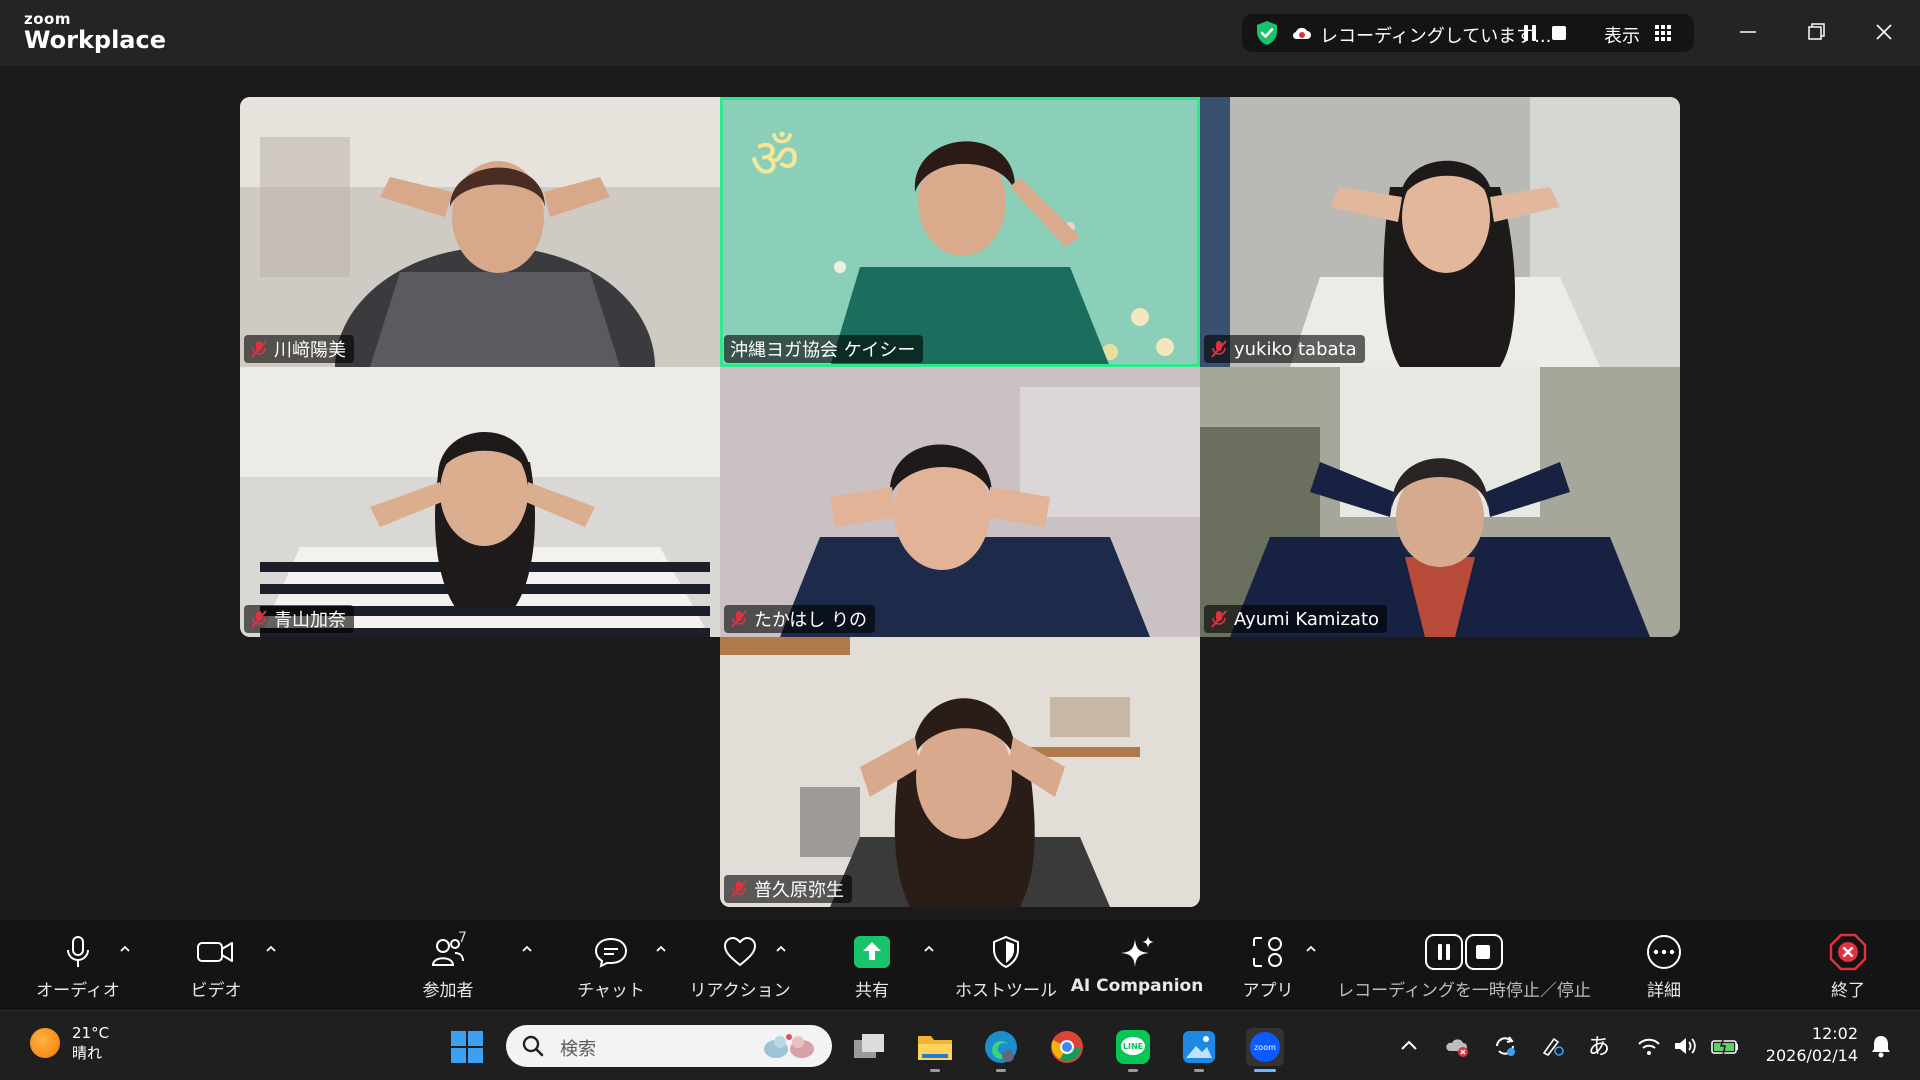 Image resolution: width=1920 pixels, height=1080 pixels. Describe the element at coordinates (1409, 1046) in the screenshot. I see `show-hidden-icons-chevron-up-icon` at that location.